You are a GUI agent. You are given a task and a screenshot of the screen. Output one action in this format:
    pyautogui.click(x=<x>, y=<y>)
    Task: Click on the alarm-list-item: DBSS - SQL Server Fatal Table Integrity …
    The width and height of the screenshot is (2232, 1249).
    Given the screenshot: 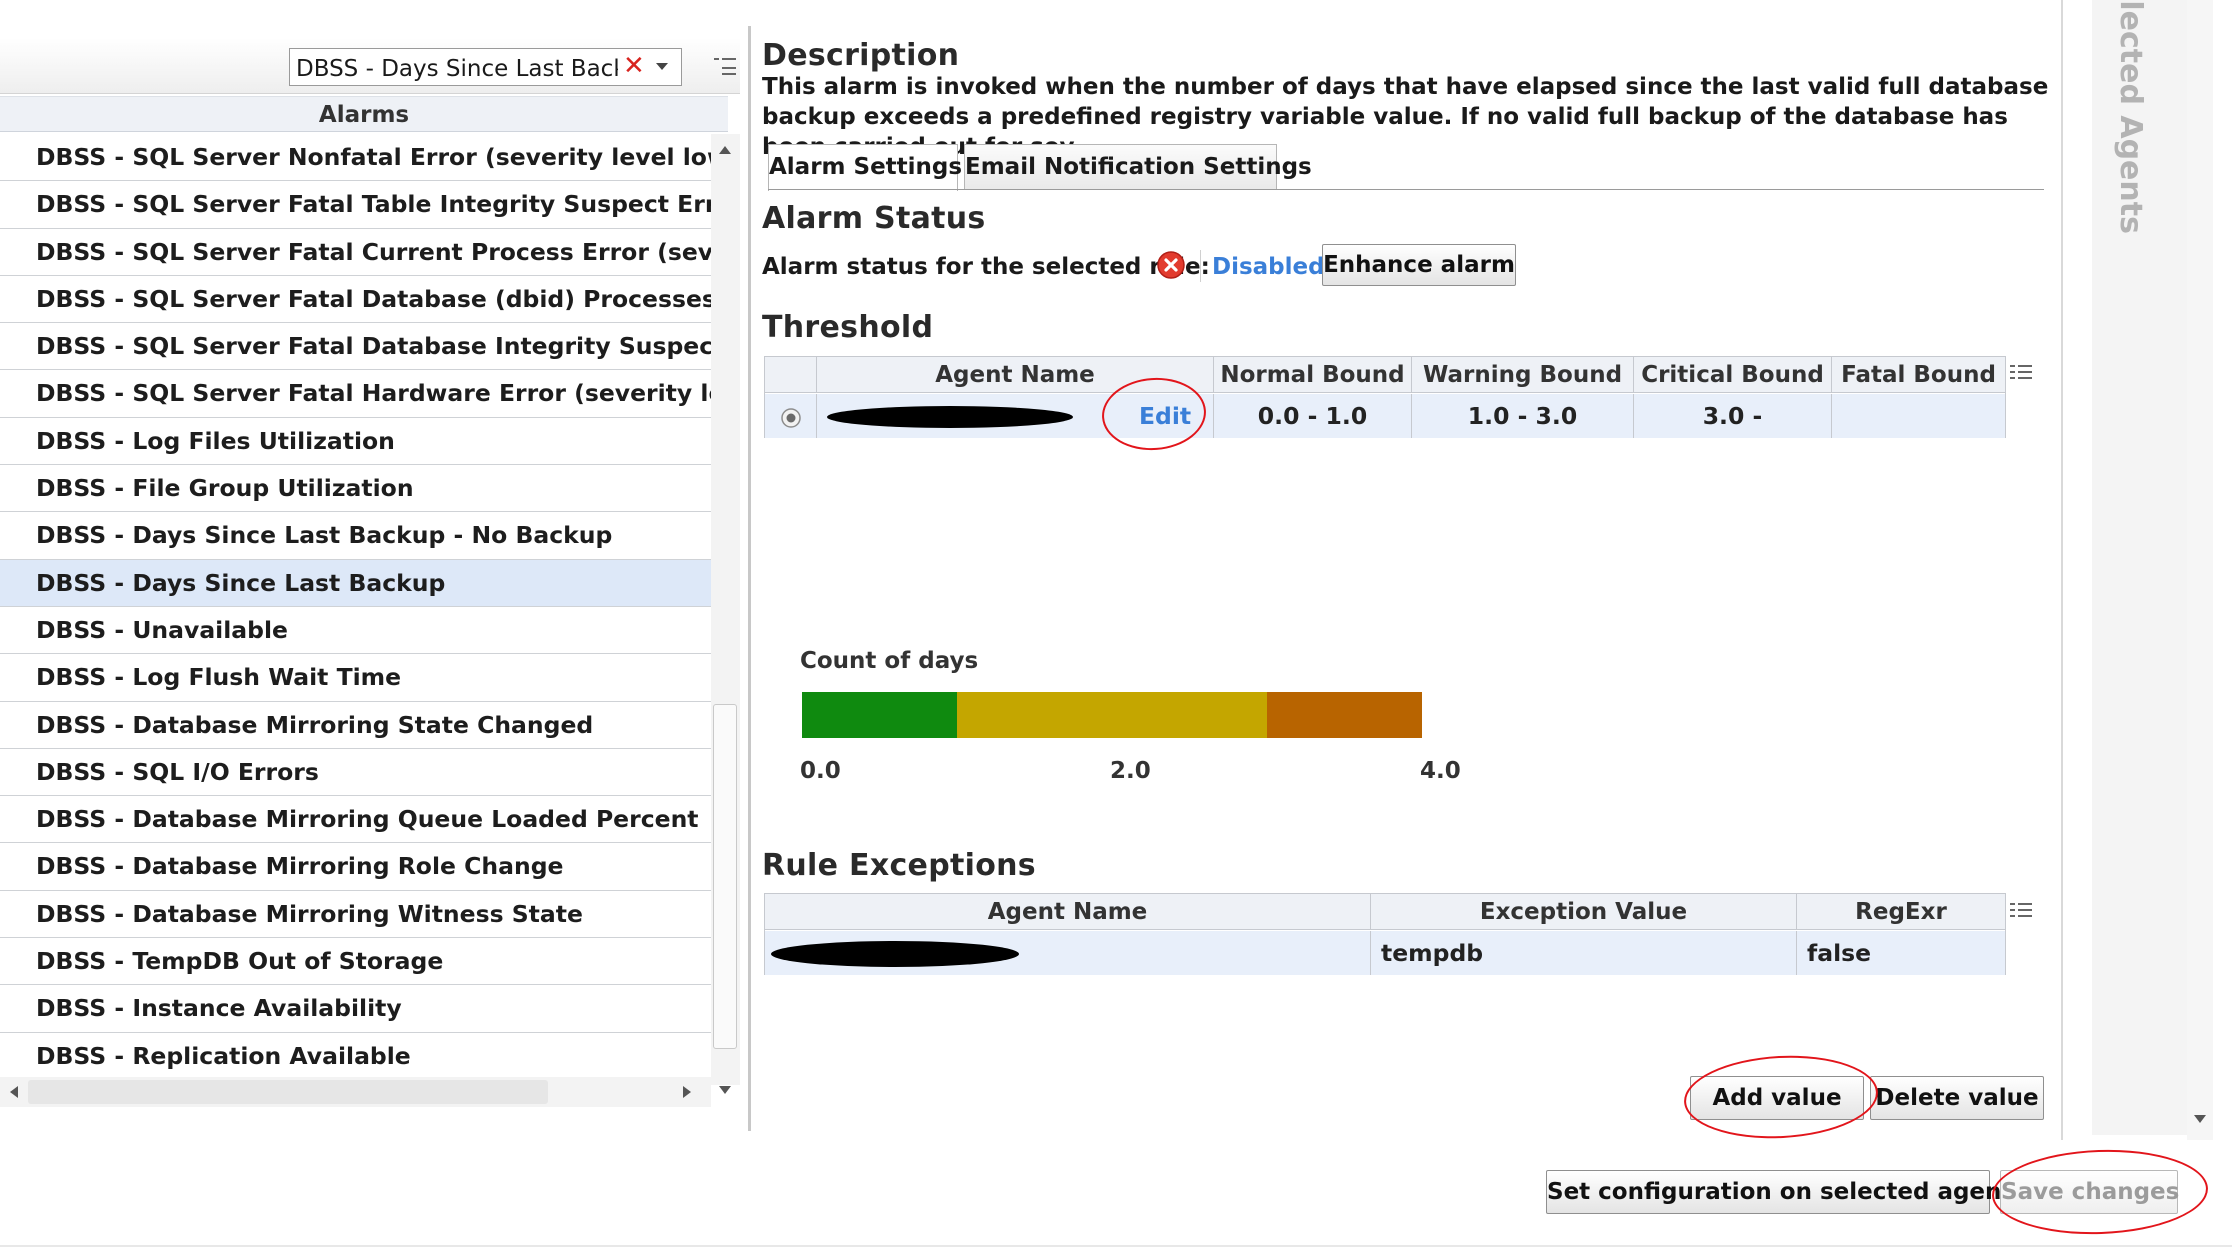 What is the action you would take?
    pyautogui.click(x=355, y=205)
    